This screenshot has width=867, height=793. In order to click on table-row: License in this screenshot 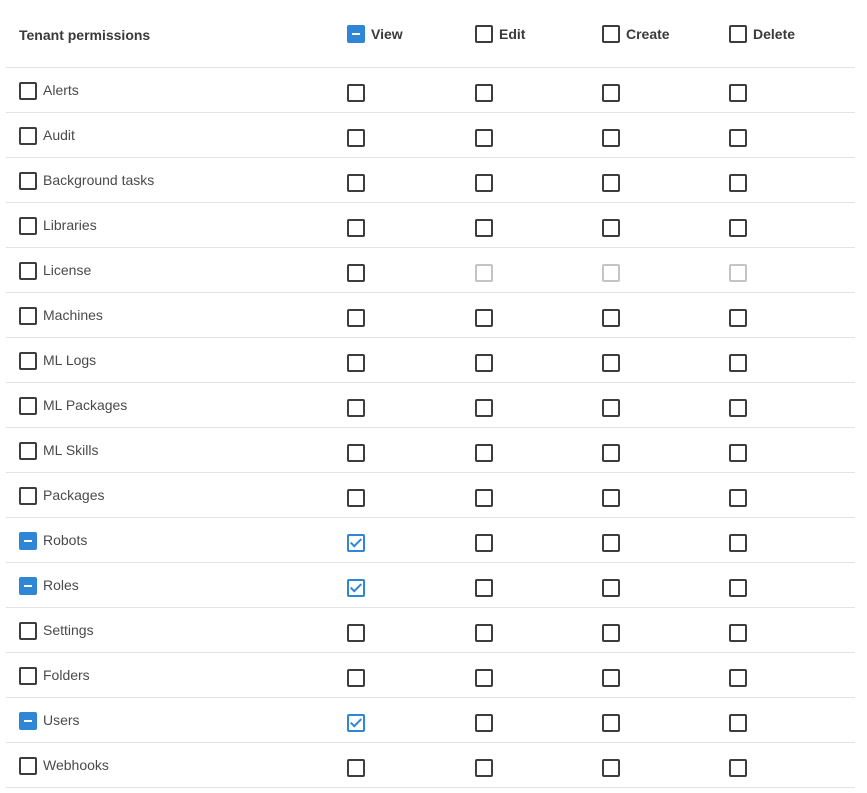, I will do `click(430, 270)`.